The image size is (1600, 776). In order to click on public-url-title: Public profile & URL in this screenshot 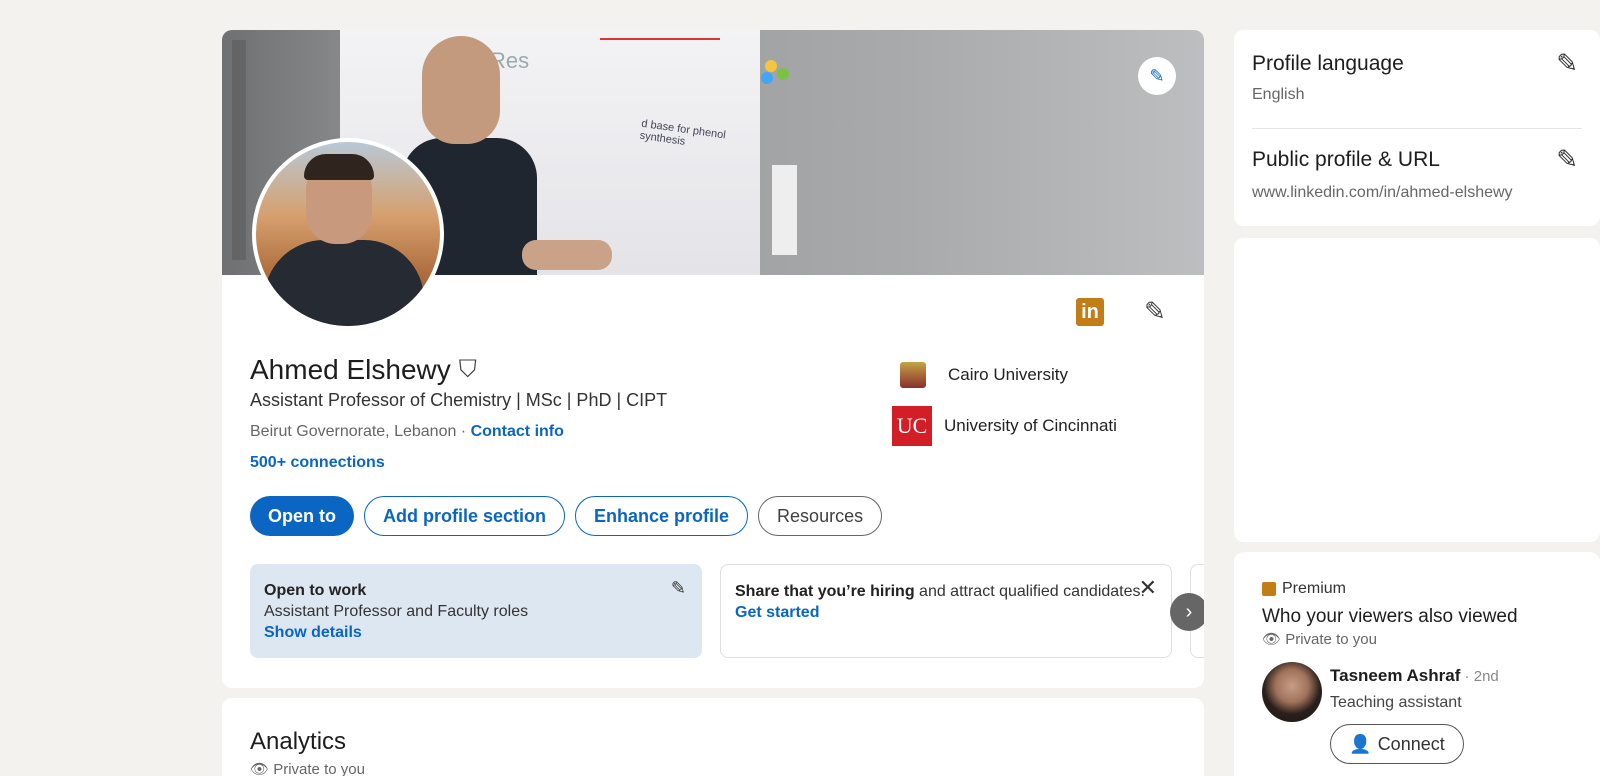, I will do `click(1346, 159)`.